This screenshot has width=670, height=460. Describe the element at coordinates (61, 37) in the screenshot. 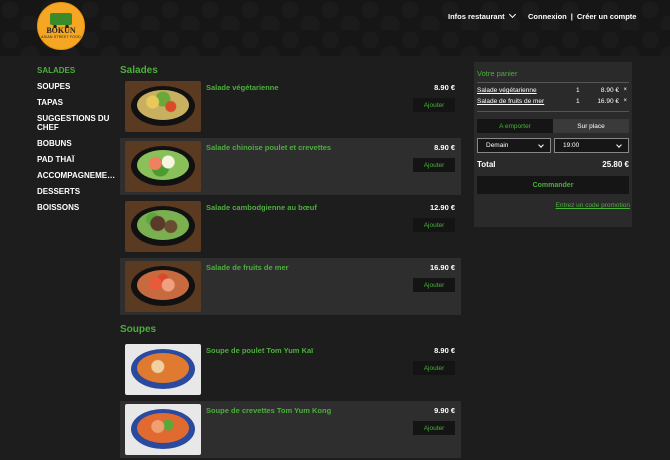

I see `logo-subtitle: ASIAN STREET FOOD` at that location.